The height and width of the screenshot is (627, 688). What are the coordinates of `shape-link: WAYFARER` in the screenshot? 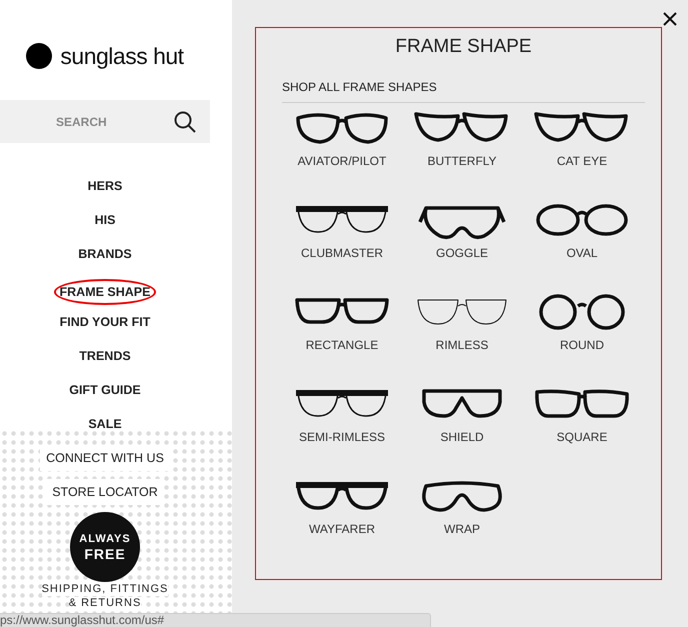 It's located at (341, 529).